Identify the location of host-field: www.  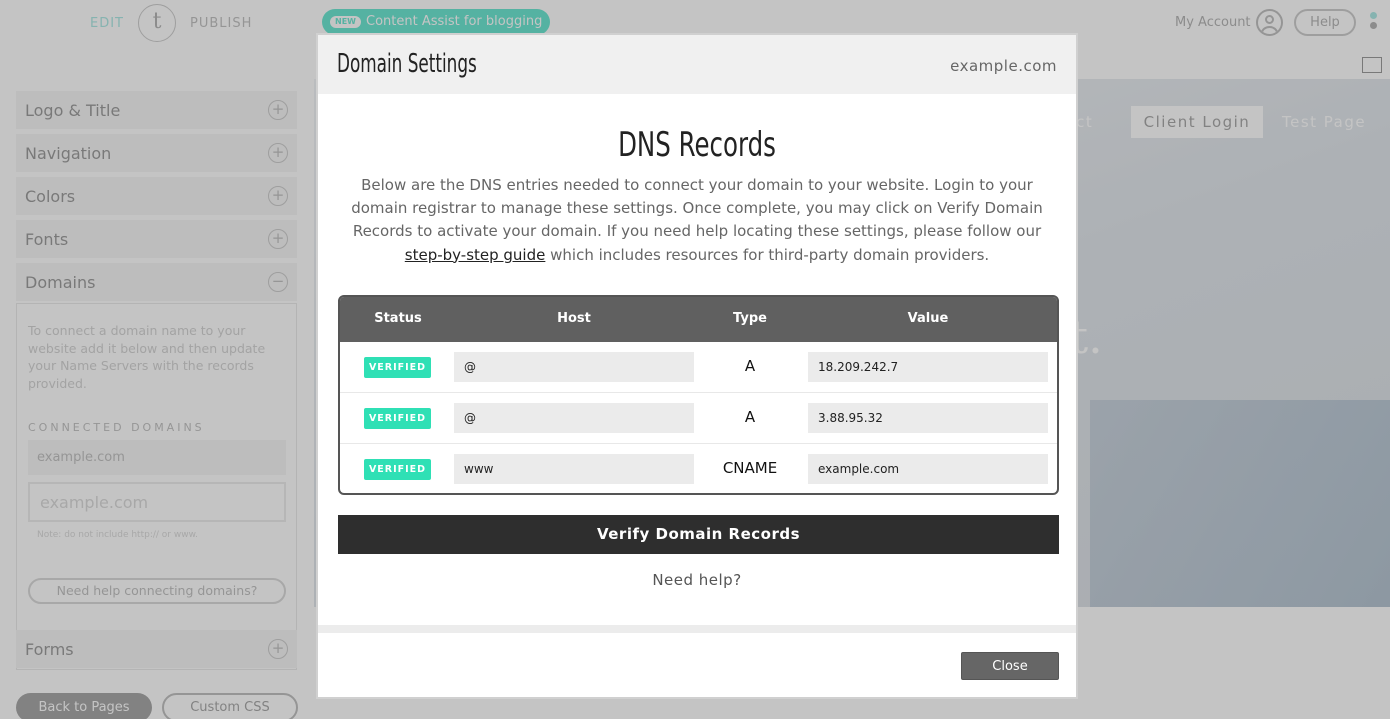
(574, 469).